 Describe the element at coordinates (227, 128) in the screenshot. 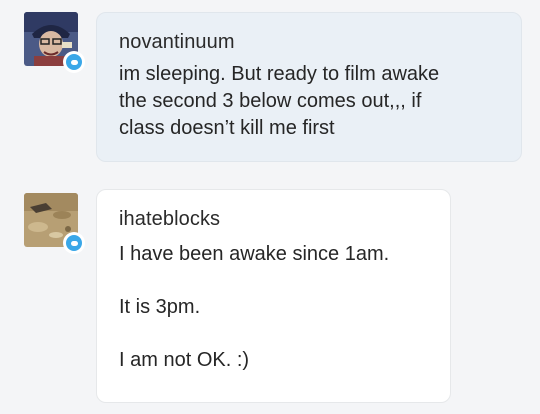

I see `message-text-line: class doesn’t kill me first` at that location.